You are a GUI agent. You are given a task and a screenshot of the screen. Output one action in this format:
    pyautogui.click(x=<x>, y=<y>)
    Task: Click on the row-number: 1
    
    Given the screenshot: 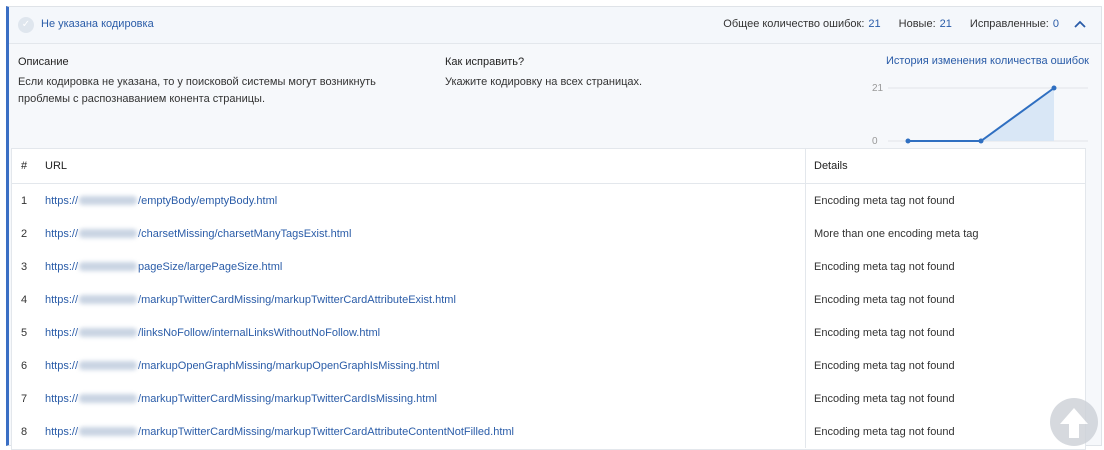 What is the action you would take?
    pyautogui.click(x=24, y=200)
    